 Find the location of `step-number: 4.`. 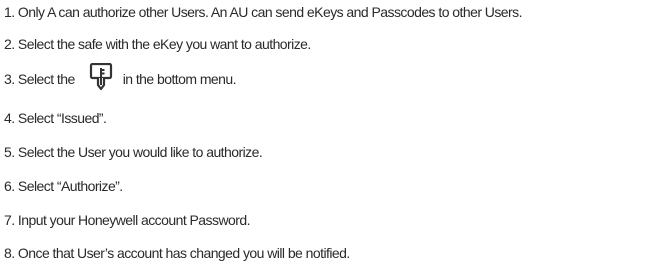

step-number: 4. is located at coordinates (9, 118).